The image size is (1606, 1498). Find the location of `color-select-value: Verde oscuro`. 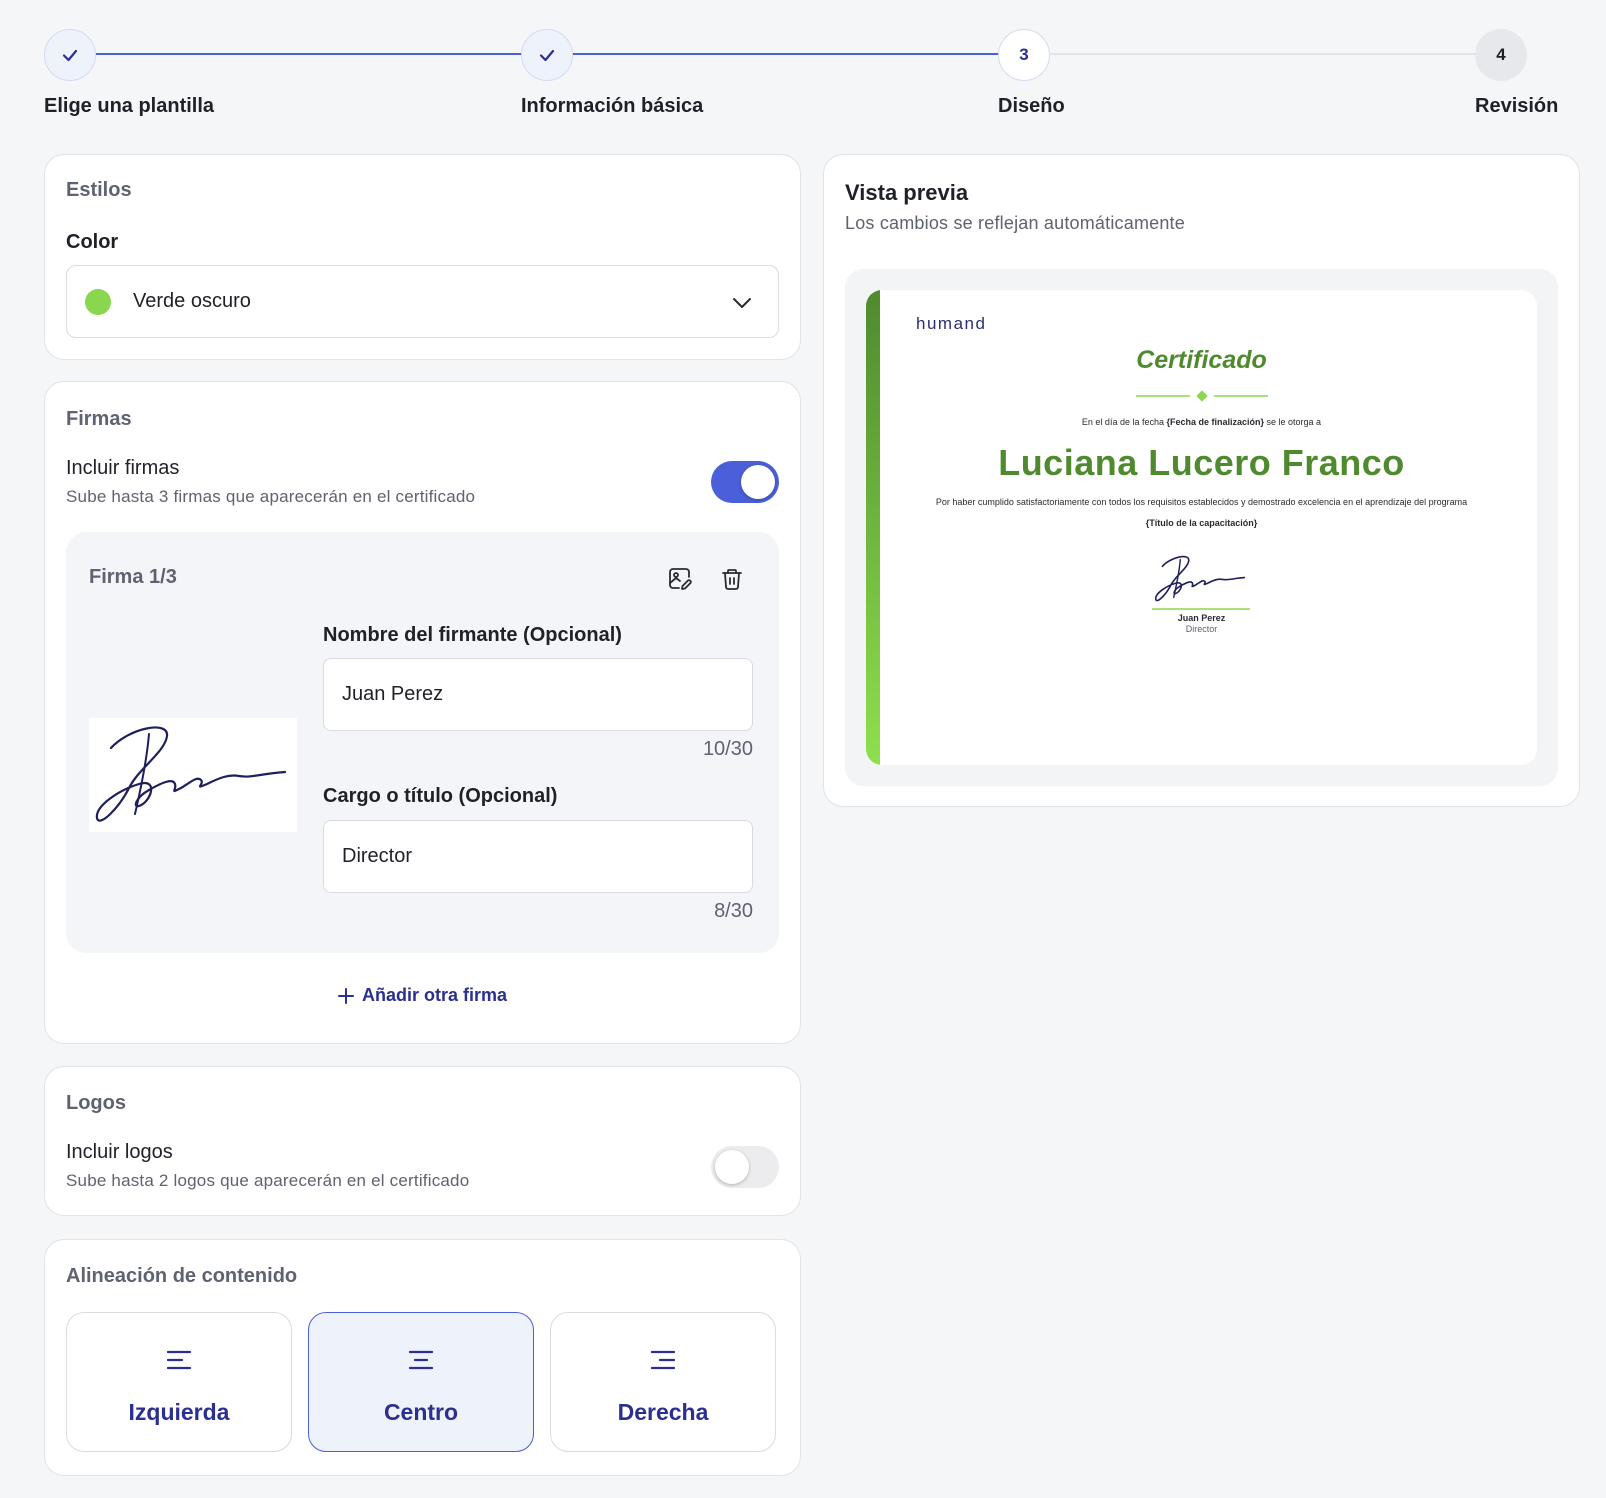

color-select-value: Verde oscuro is located at coordinates (192, 301).